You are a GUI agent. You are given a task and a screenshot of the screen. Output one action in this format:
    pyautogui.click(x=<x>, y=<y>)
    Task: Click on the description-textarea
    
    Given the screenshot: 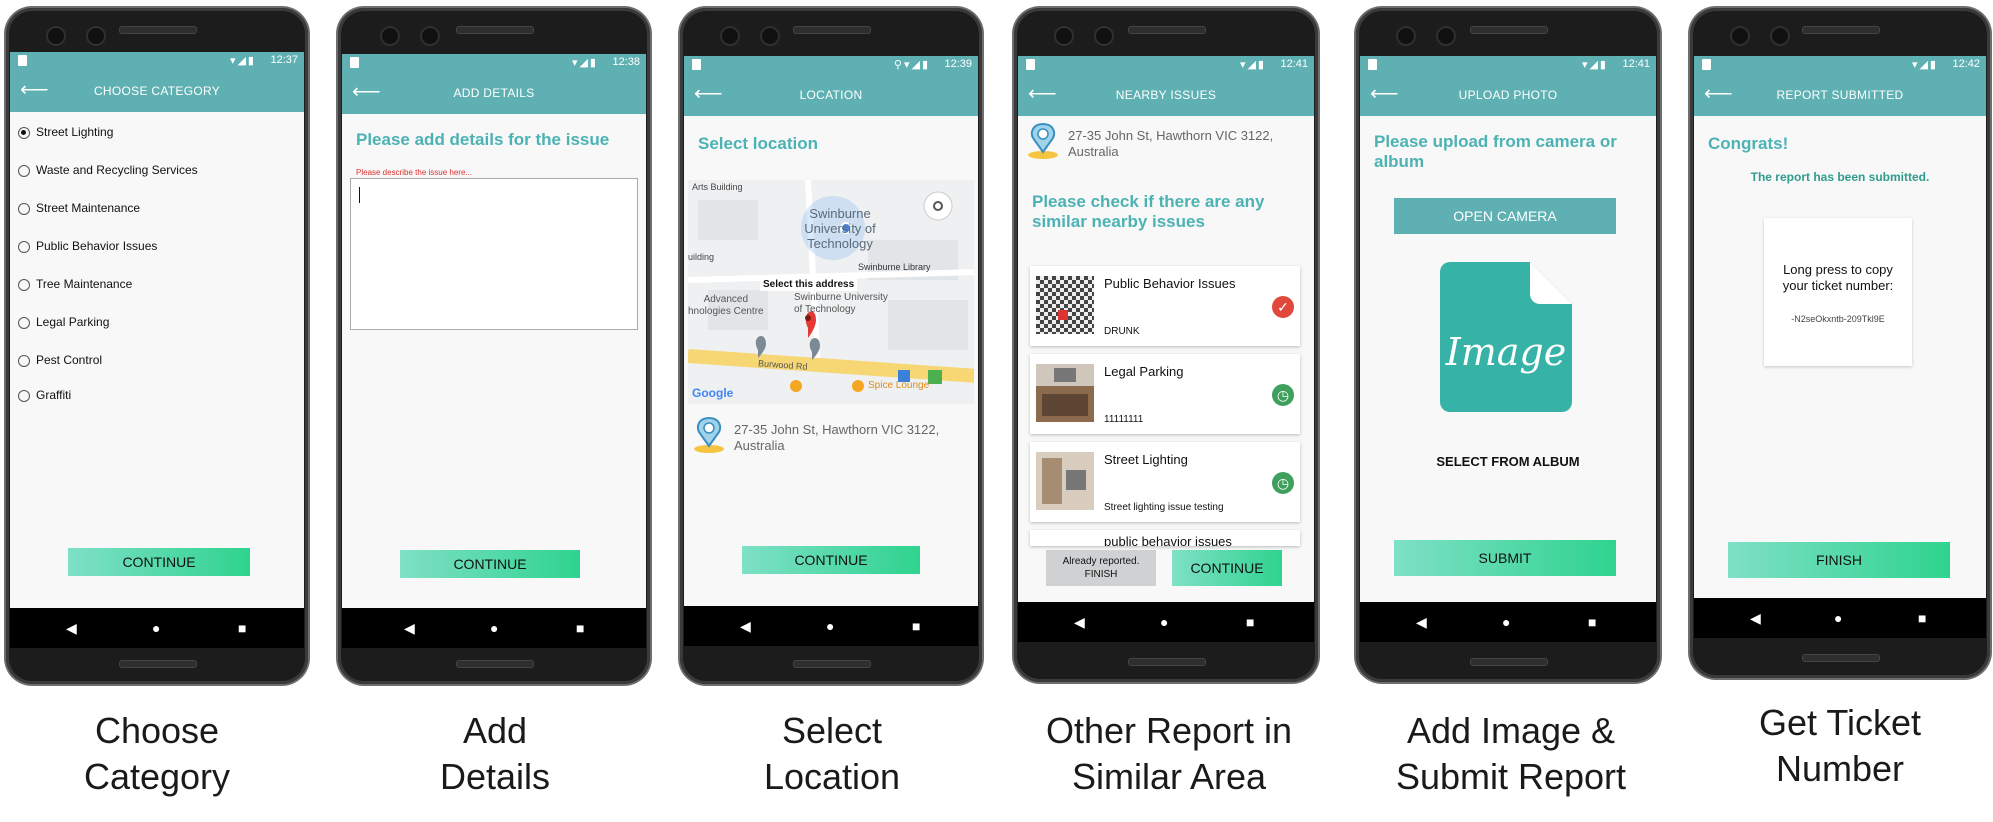 What is the action you would take?
    pyautogui.click(x=494, y=254)
    